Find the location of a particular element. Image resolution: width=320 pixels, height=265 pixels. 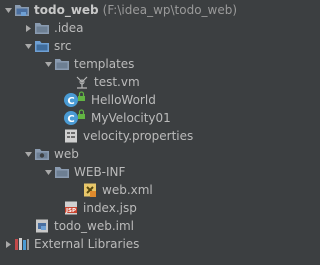

tree-node-myvelocity01: C MyVelocity01 is located at coordinates (136, 118).